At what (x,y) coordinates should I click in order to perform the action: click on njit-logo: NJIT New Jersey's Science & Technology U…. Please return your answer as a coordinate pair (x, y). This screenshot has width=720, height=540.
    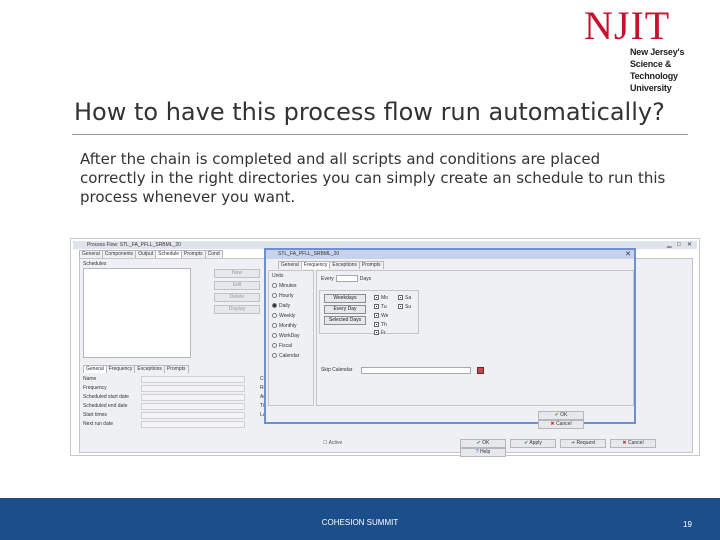
    Looking at the image, I should click on (649, 48).